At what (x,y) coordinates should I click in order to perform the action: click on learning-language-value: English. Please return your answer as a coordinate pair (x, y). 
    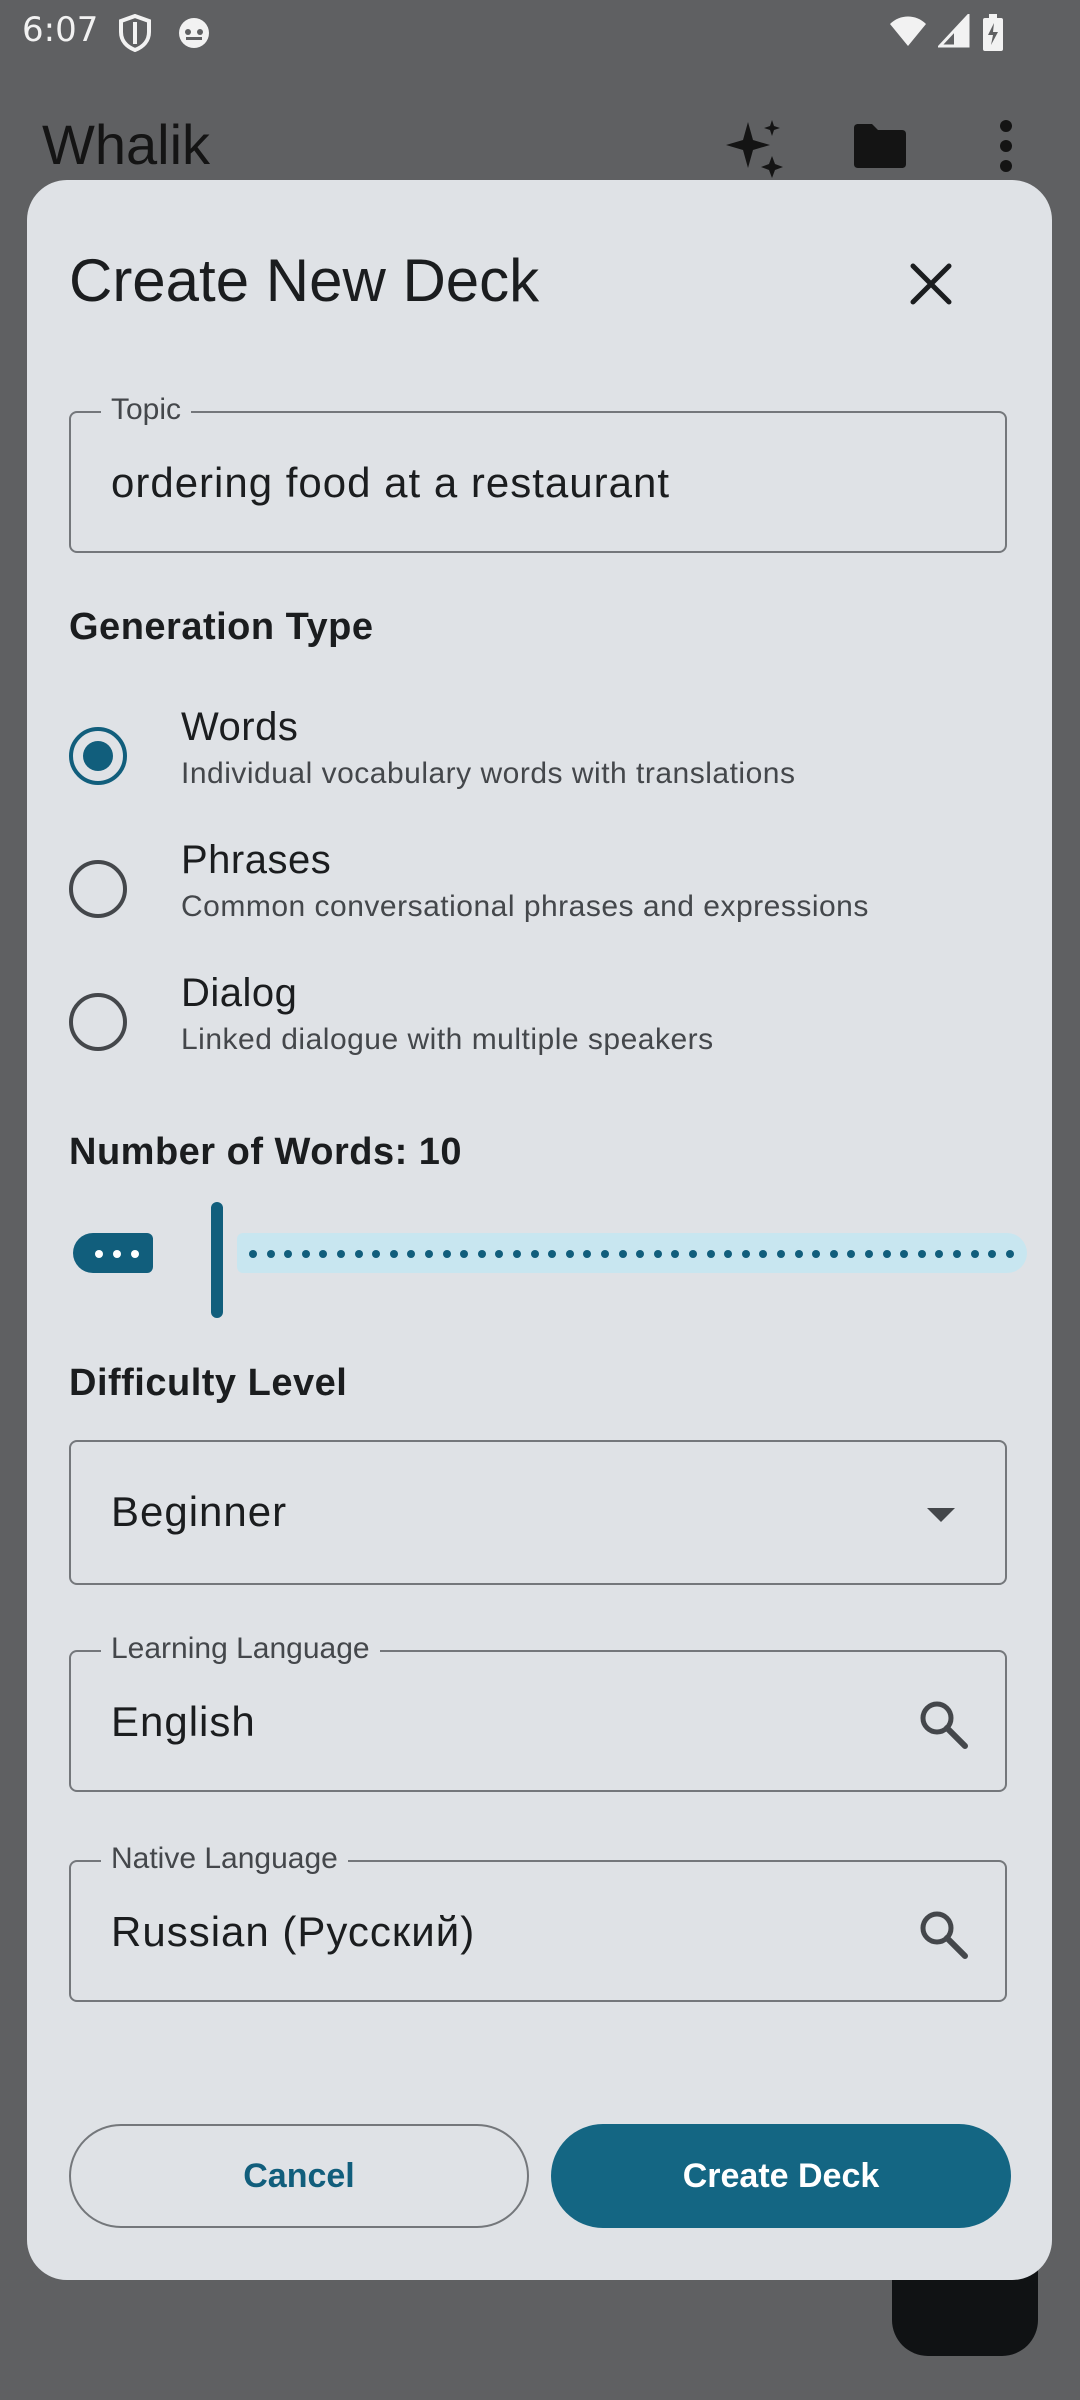
    Looking at the image, I should click on (183, 1721).